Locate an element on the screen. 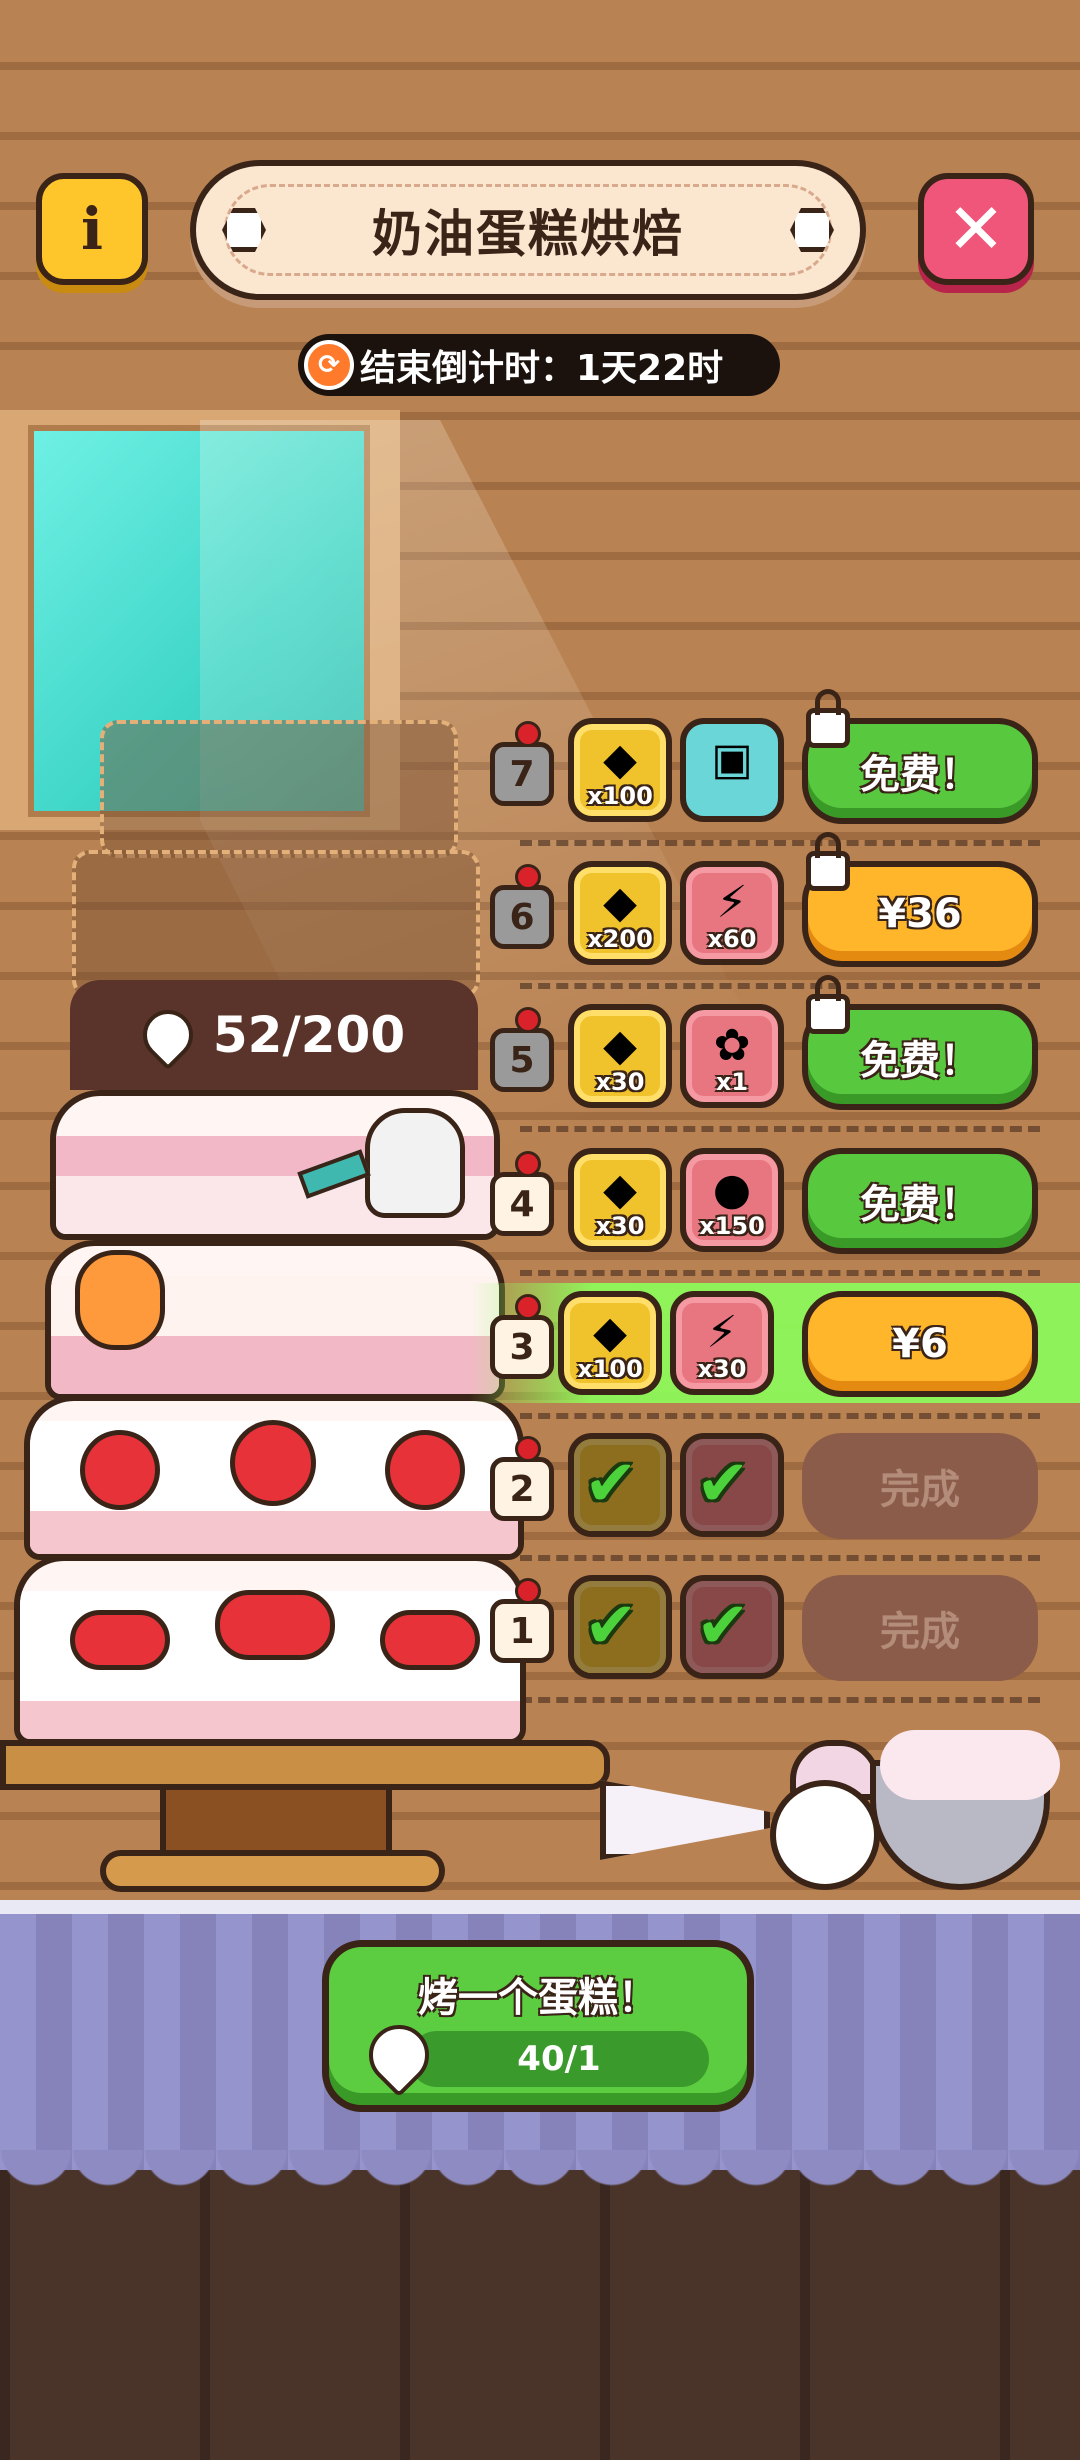 The height and width of the screenshot is (2460, 1080). tier-level-badge: 7 is located at coordinates (522, 763).